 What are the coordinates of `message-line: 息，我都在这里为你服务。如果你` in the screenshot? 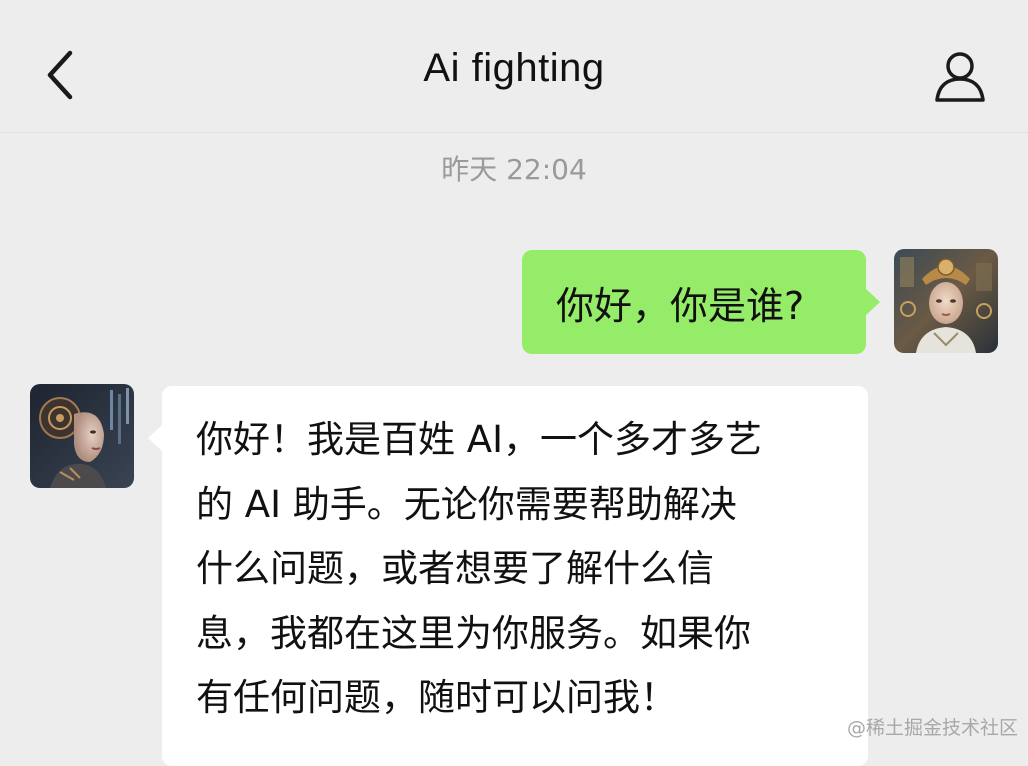 It's located at (473, 633).